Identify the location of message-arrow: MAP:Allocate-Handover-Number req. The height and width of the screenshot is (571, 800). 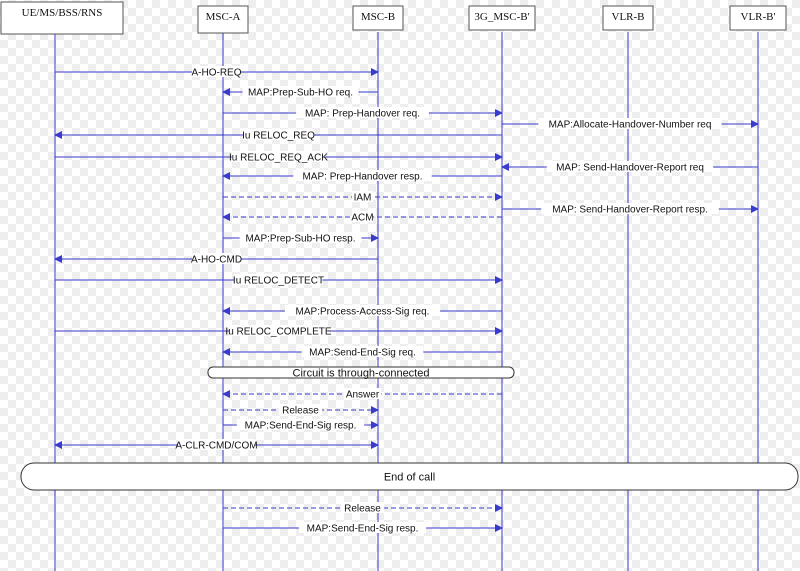
(630, 124).